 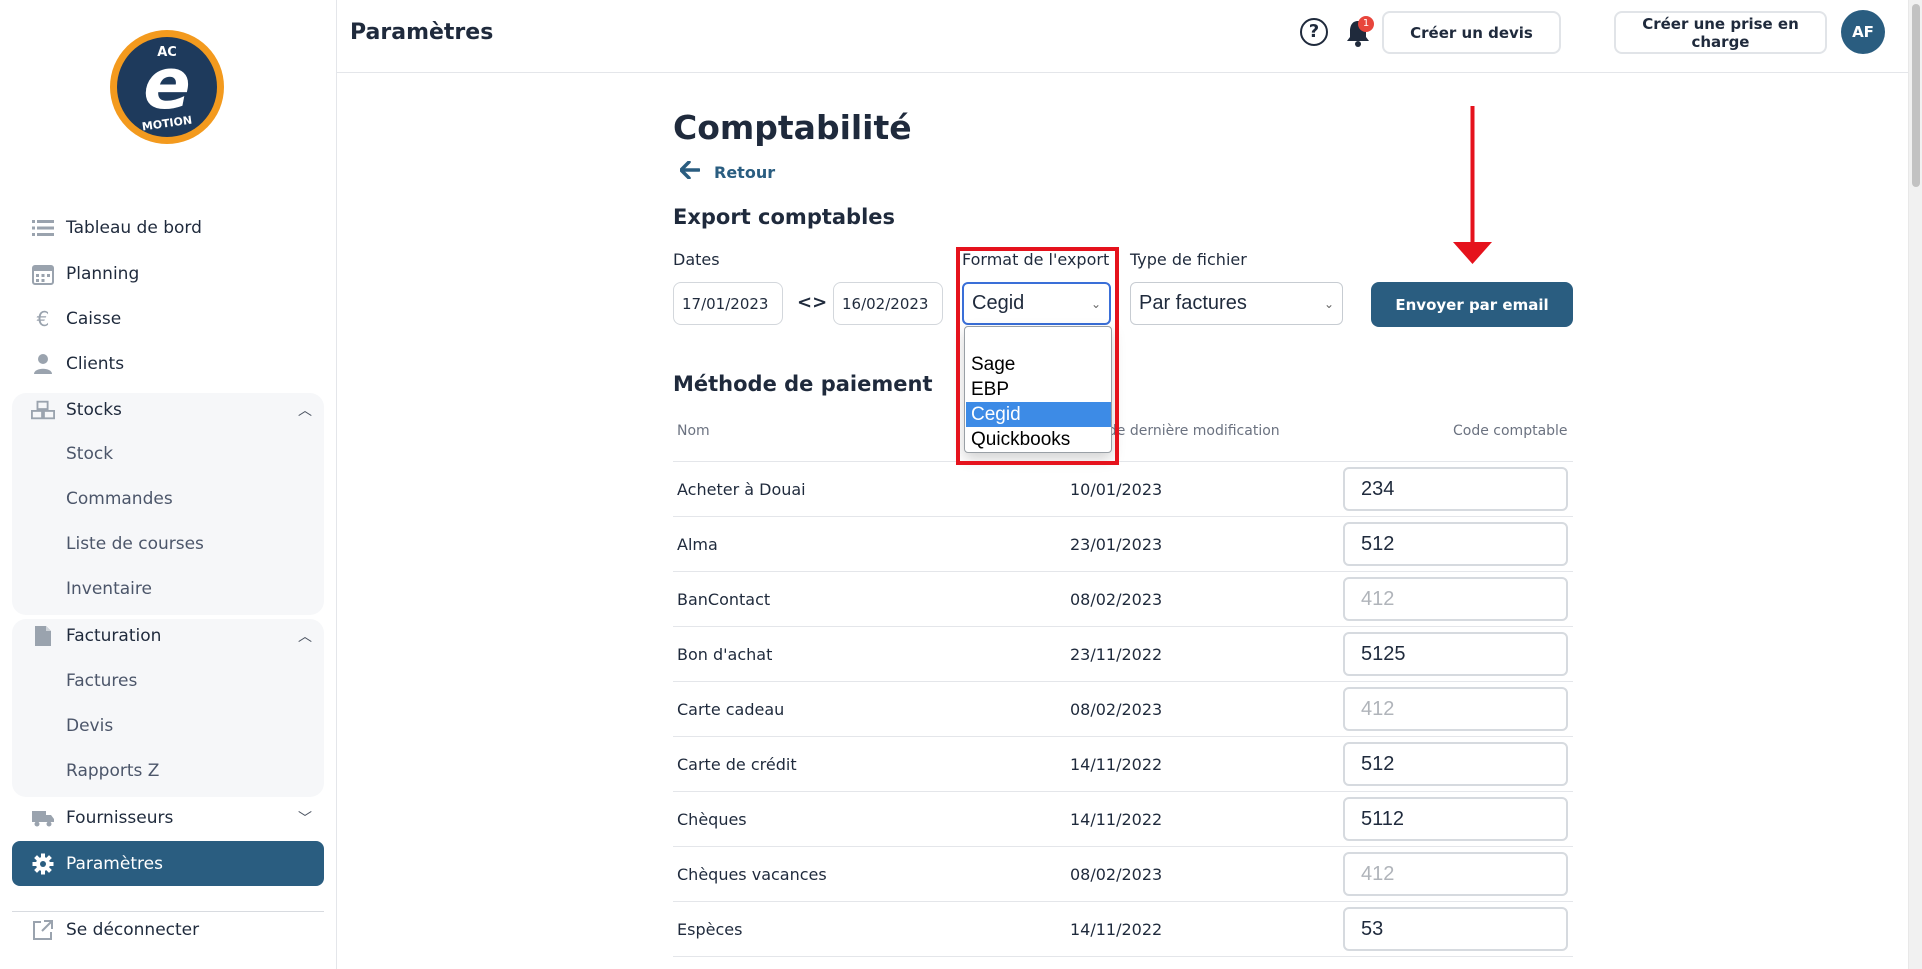 I want to click on euro-icon: €, so click(x=43, y=319).